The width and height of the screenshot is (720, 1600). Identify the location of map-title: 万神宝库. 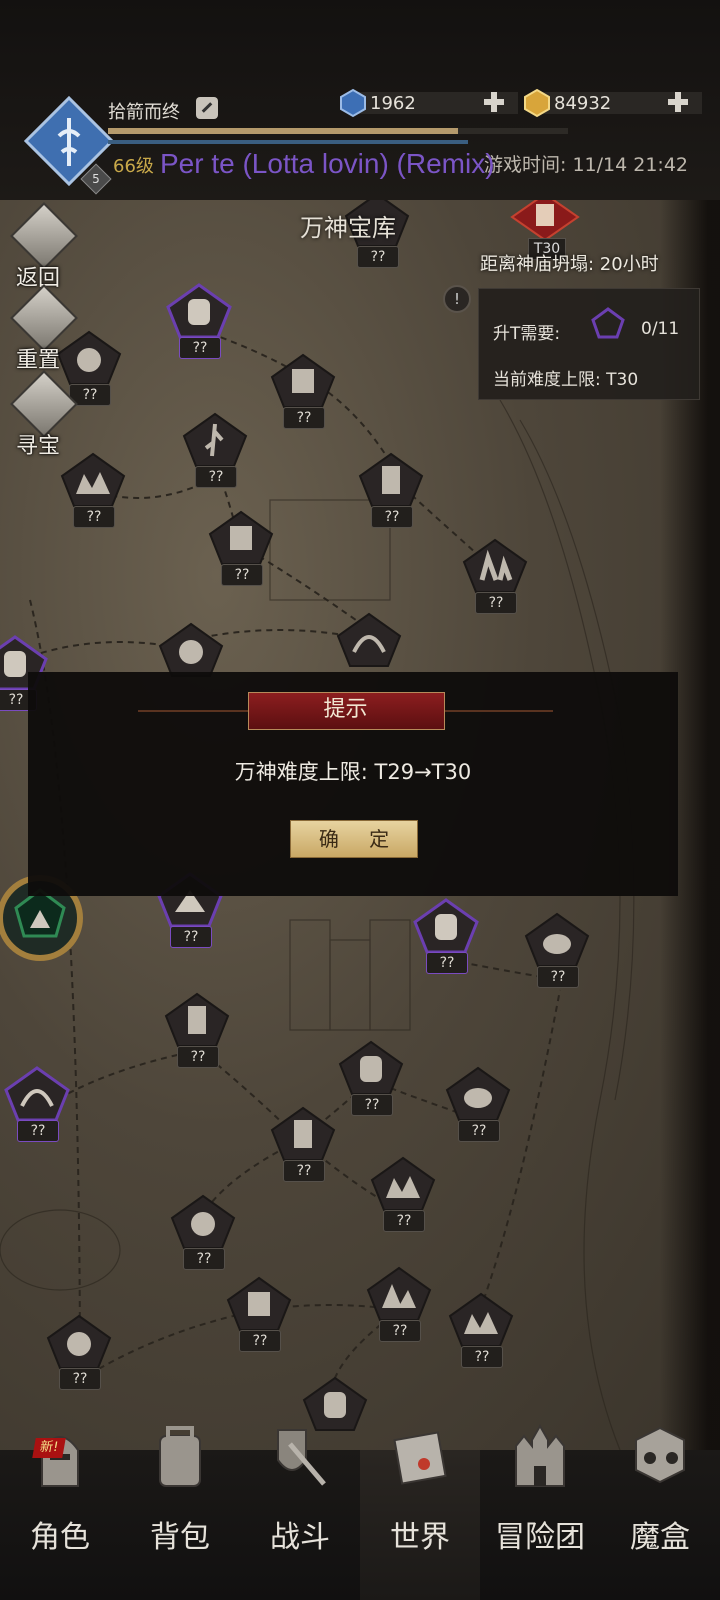
(348, 228).